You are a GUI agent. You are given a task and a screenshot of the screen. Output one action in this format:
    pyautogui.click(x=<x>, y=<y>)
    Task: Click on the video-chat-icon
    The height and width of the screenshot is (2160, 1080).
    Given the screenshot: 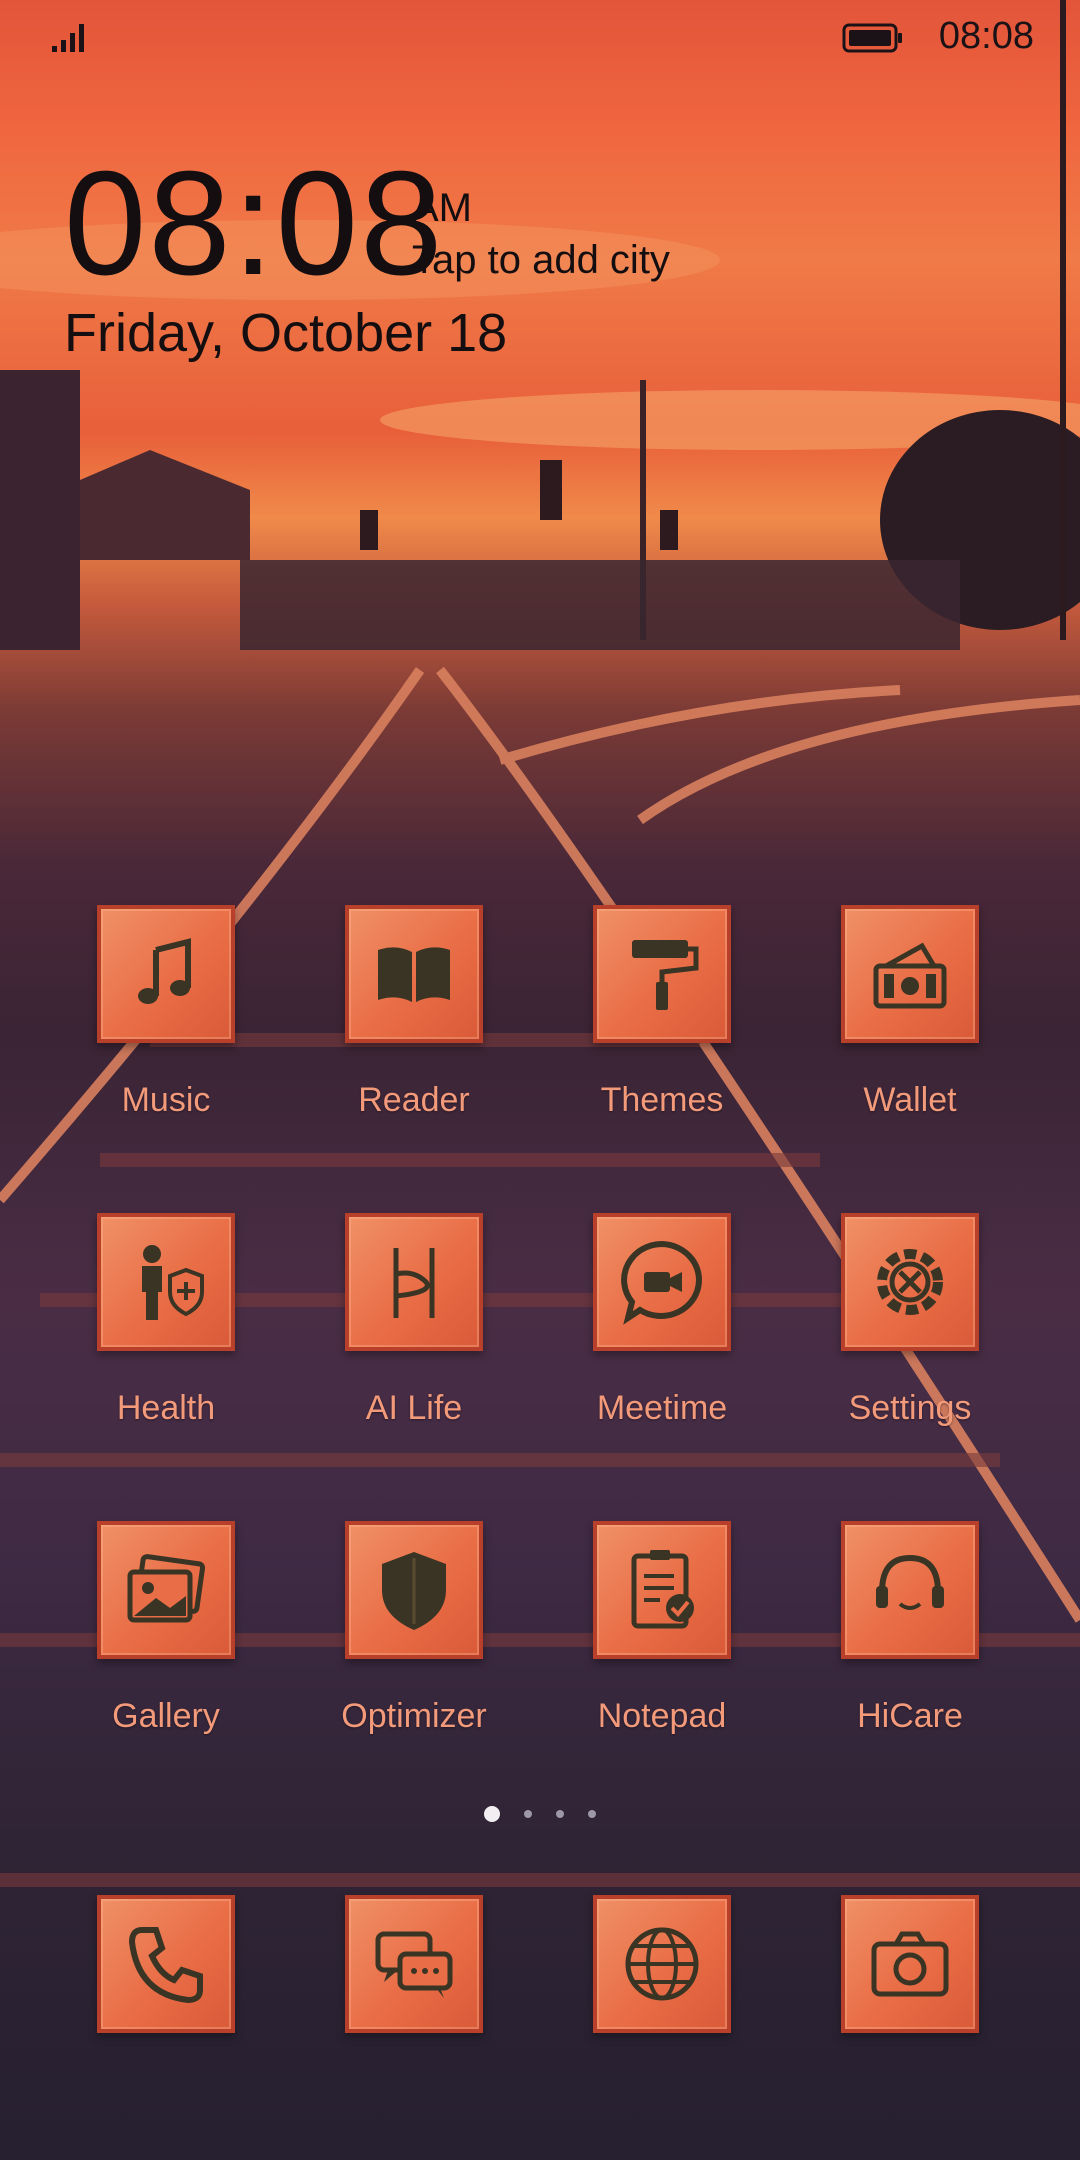 What is the action you would take?
    pyautogui.click(x=661, y=1282)
    